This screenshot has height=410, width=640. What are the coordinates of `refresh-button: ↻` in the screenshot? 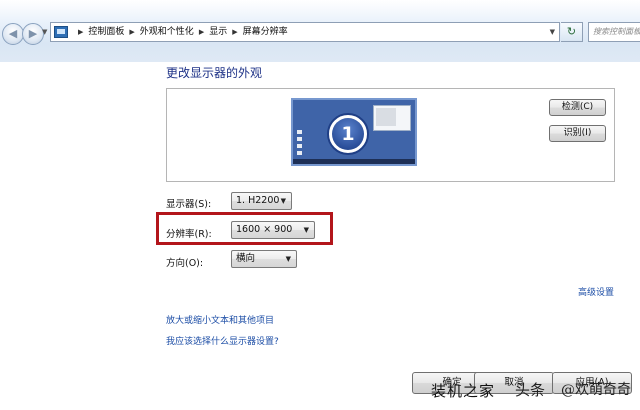 It's located at (572, 32).